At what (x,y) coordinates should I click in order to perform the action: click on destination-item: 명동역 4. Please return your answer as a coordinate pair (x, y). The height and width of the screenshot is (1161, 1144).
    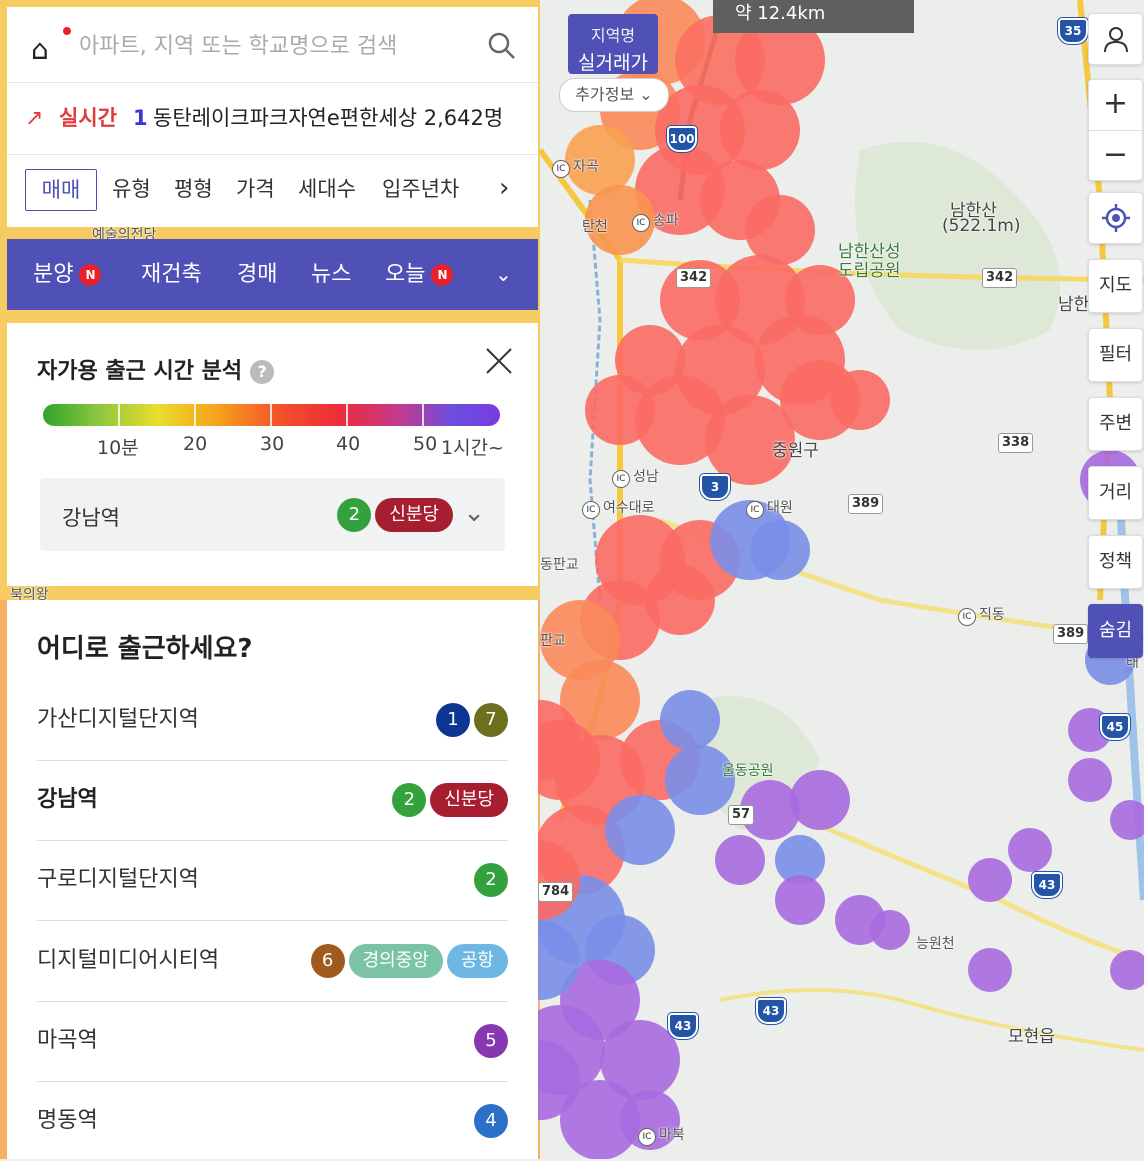
    Looking at the image, I should click on (272, 1121).